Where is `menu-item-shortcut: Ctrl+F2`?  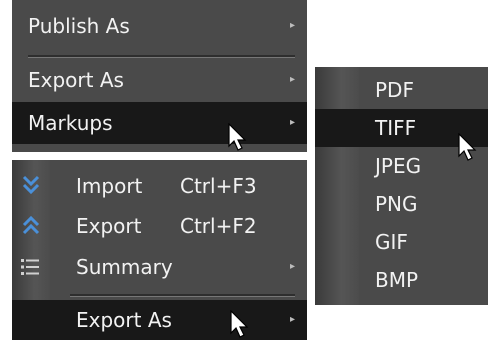
menu-item-shortcut: Ctrl+F2 is located at coordinates (218, 226).